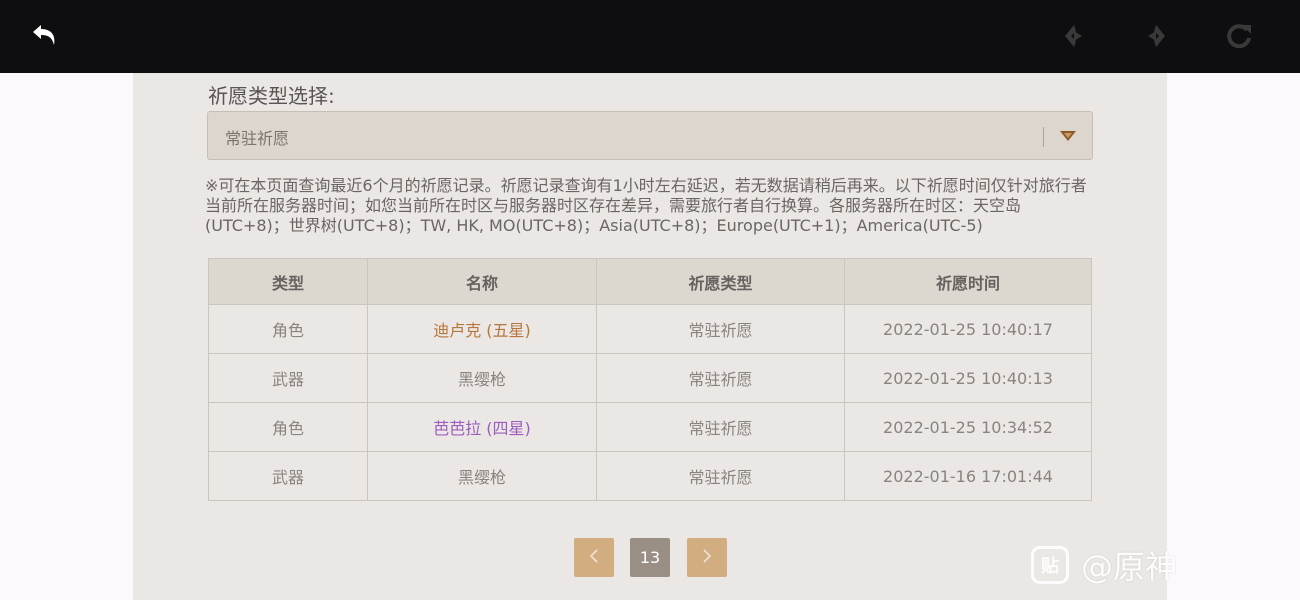 Image resolution: width=1300 pixels, height=600 pixels. I want to click on table-header-row: 类型 名称 祈愿类型 祈愿时间, so click(650, 281).